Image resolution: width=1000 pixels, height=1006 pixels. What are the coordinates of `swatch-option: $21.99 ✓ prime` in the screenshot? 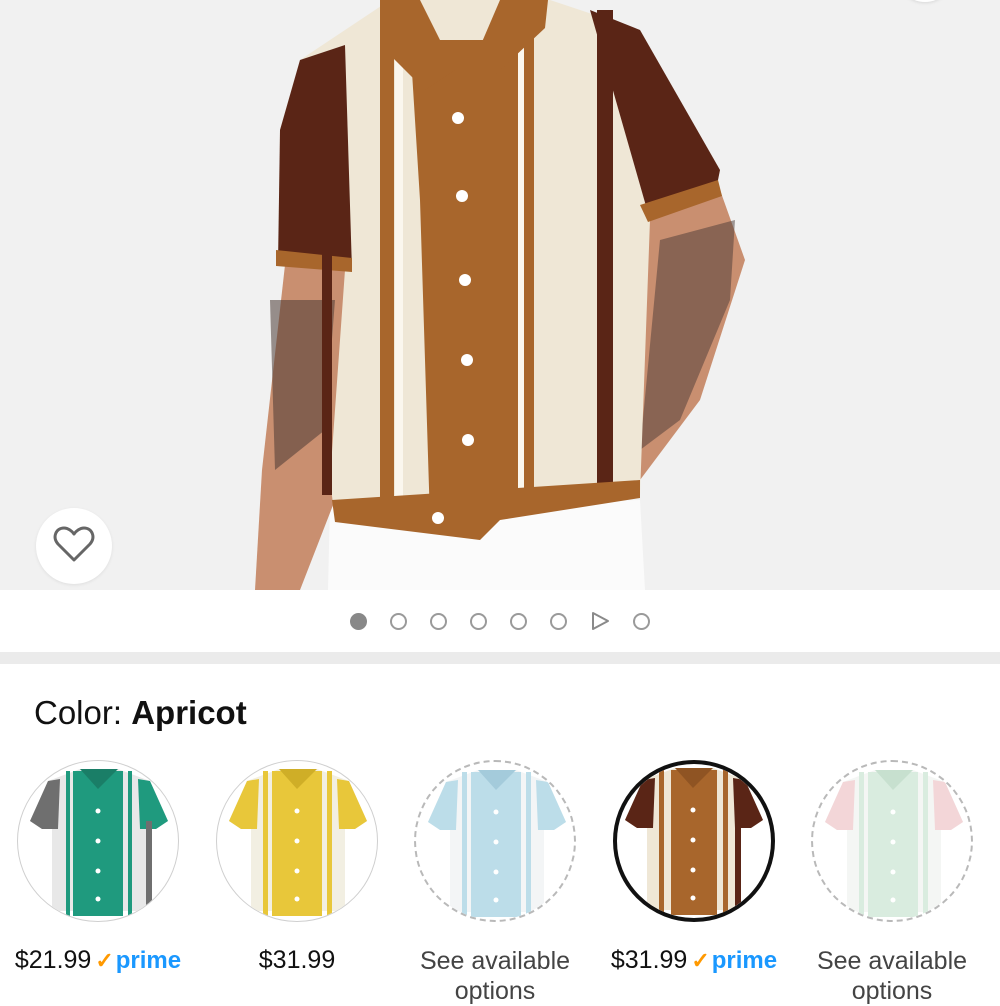 It's located at (98, 867).